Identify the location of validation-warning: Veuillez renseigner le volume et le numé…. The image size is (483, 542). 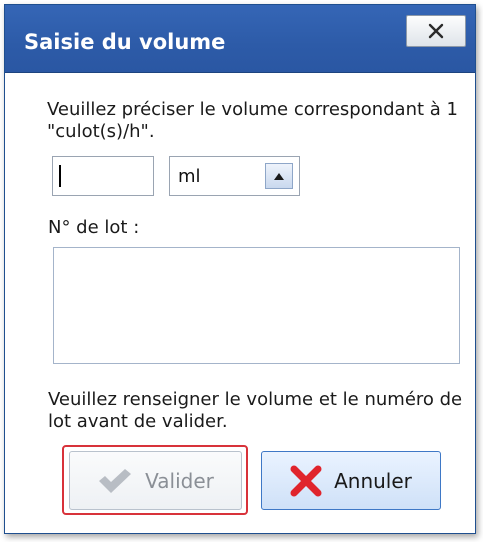
(255, 410).